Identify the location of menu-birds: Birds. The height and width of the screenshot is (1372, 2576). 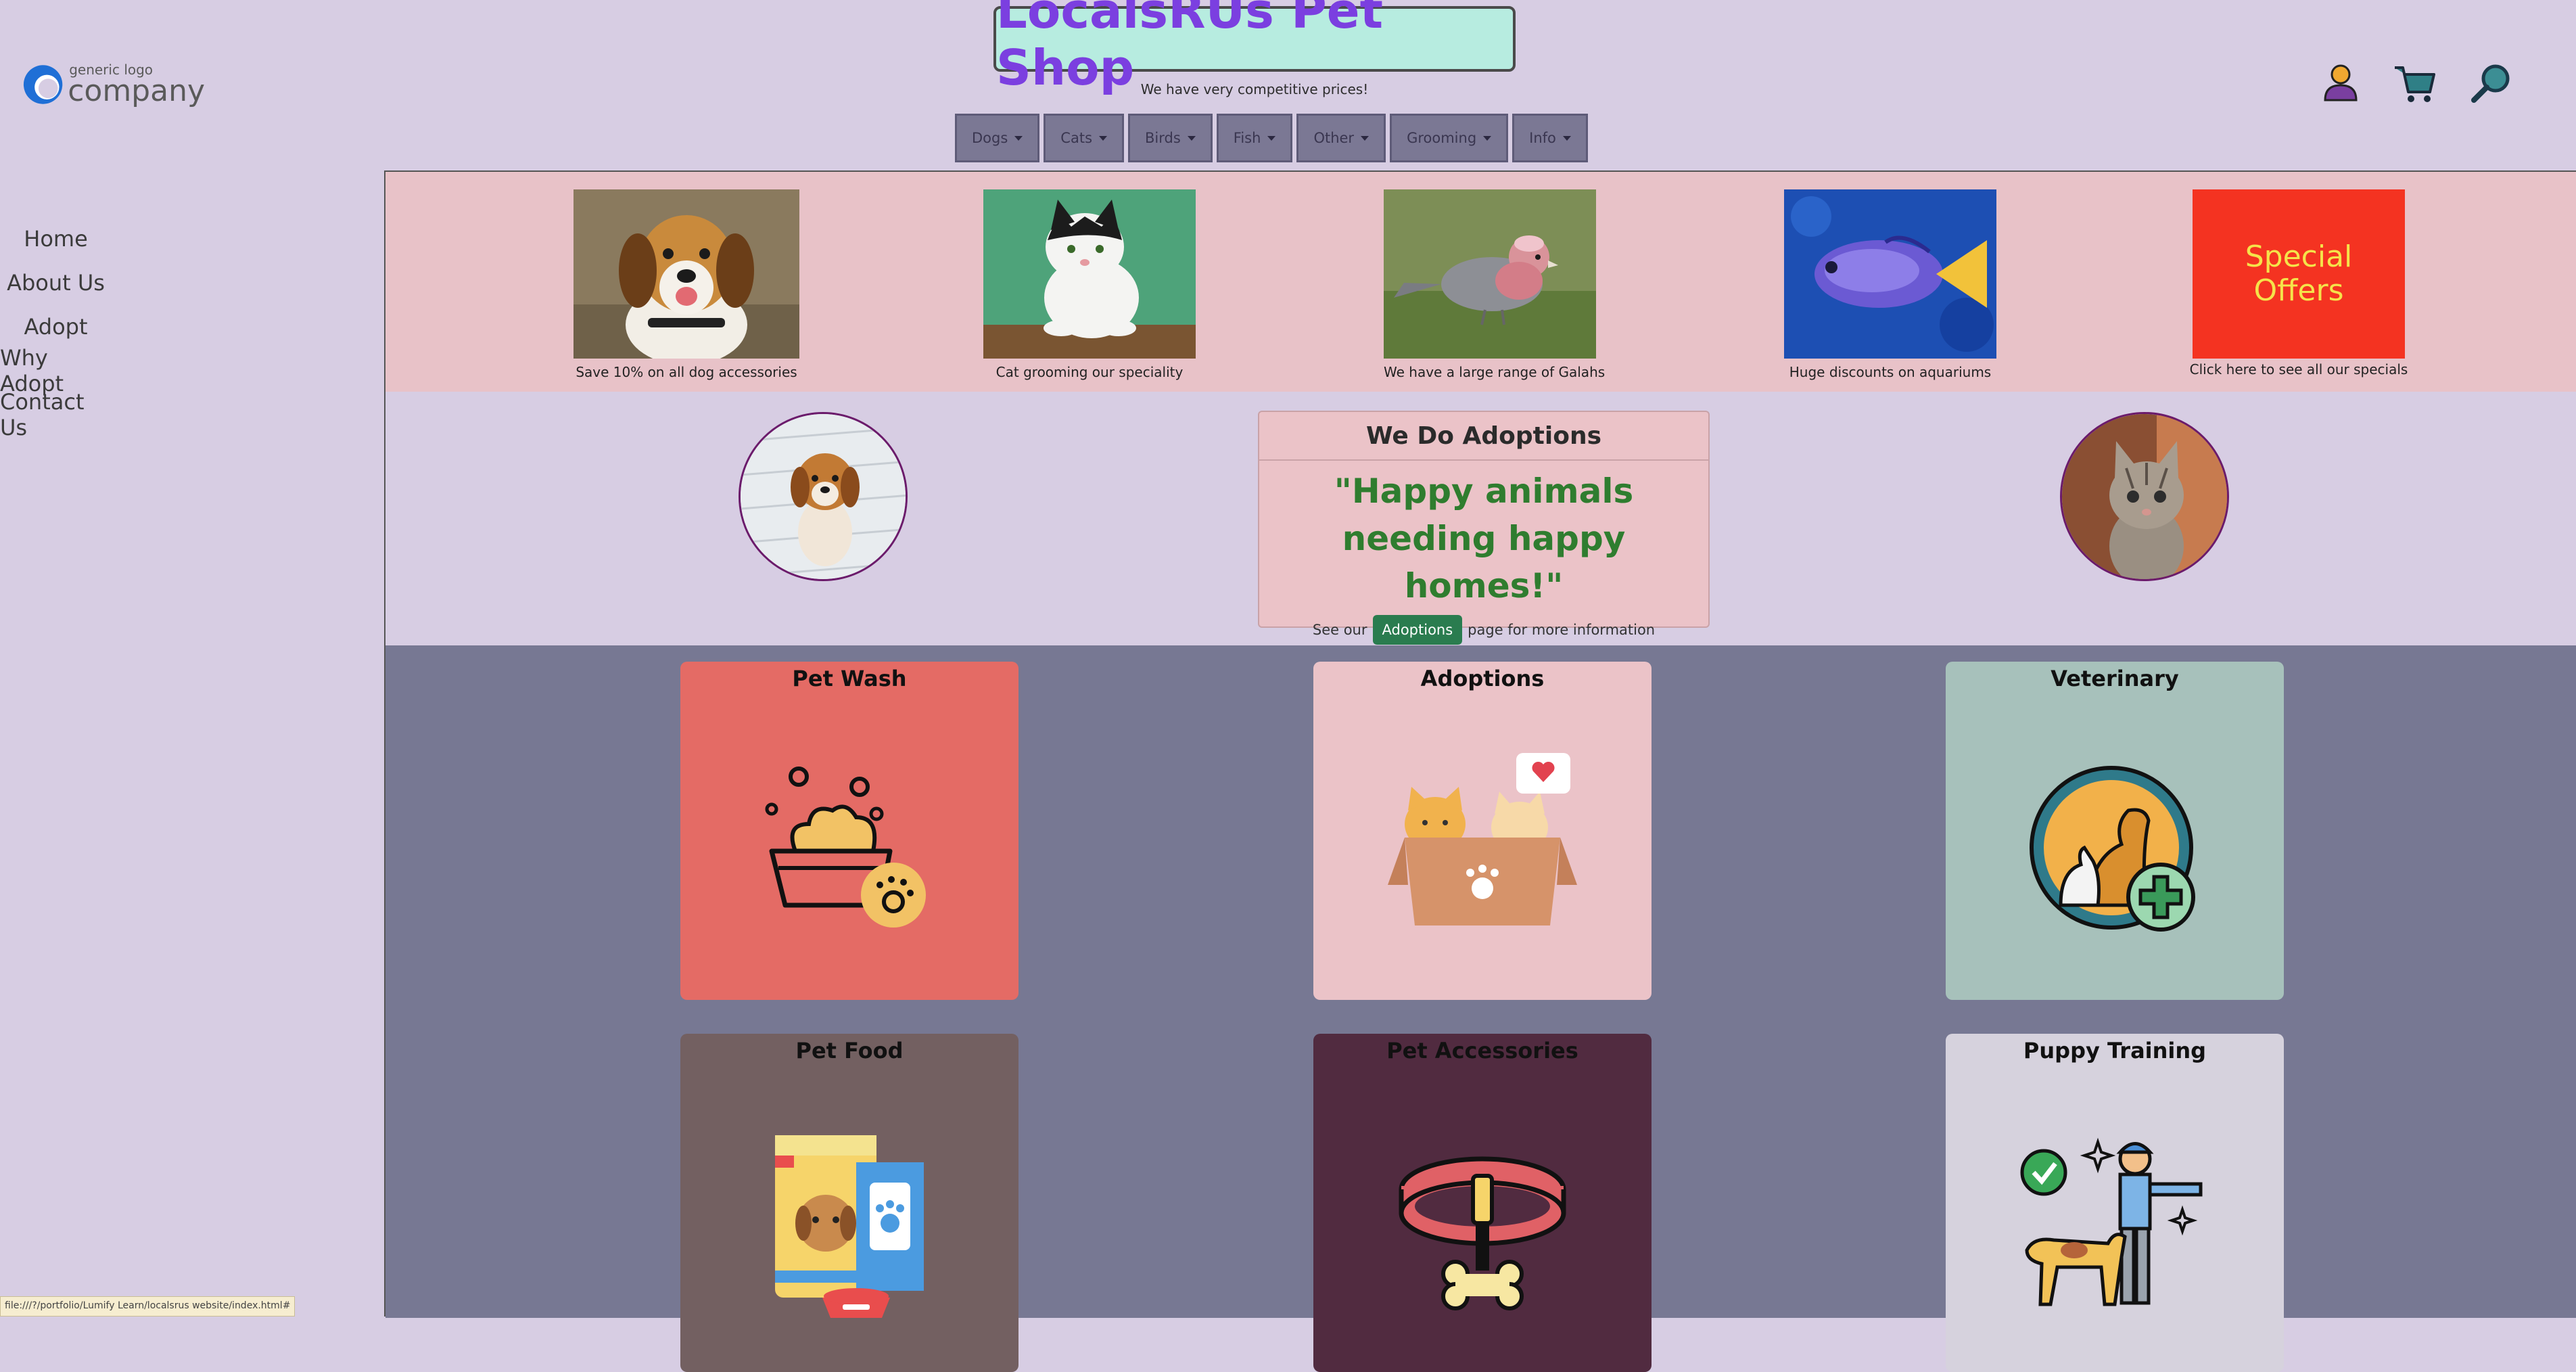
(1170, 138).